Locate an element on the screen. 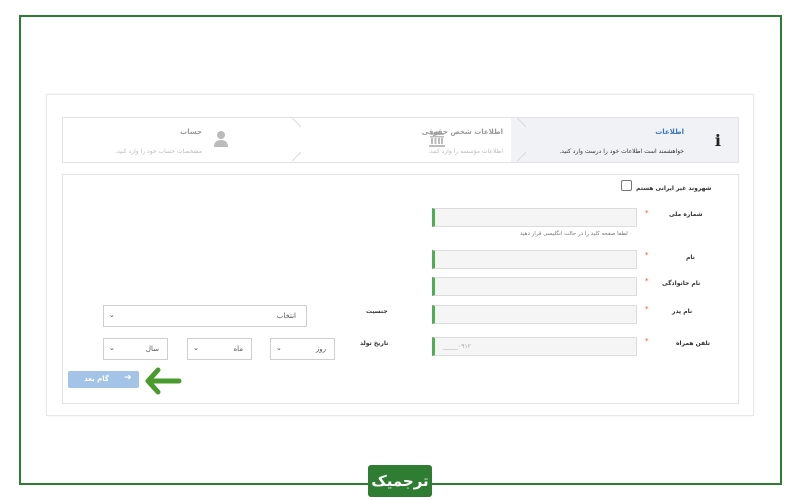 The image size is (800, 500). arrow-right-icon: ➔ is located at coordinates (128, 378).